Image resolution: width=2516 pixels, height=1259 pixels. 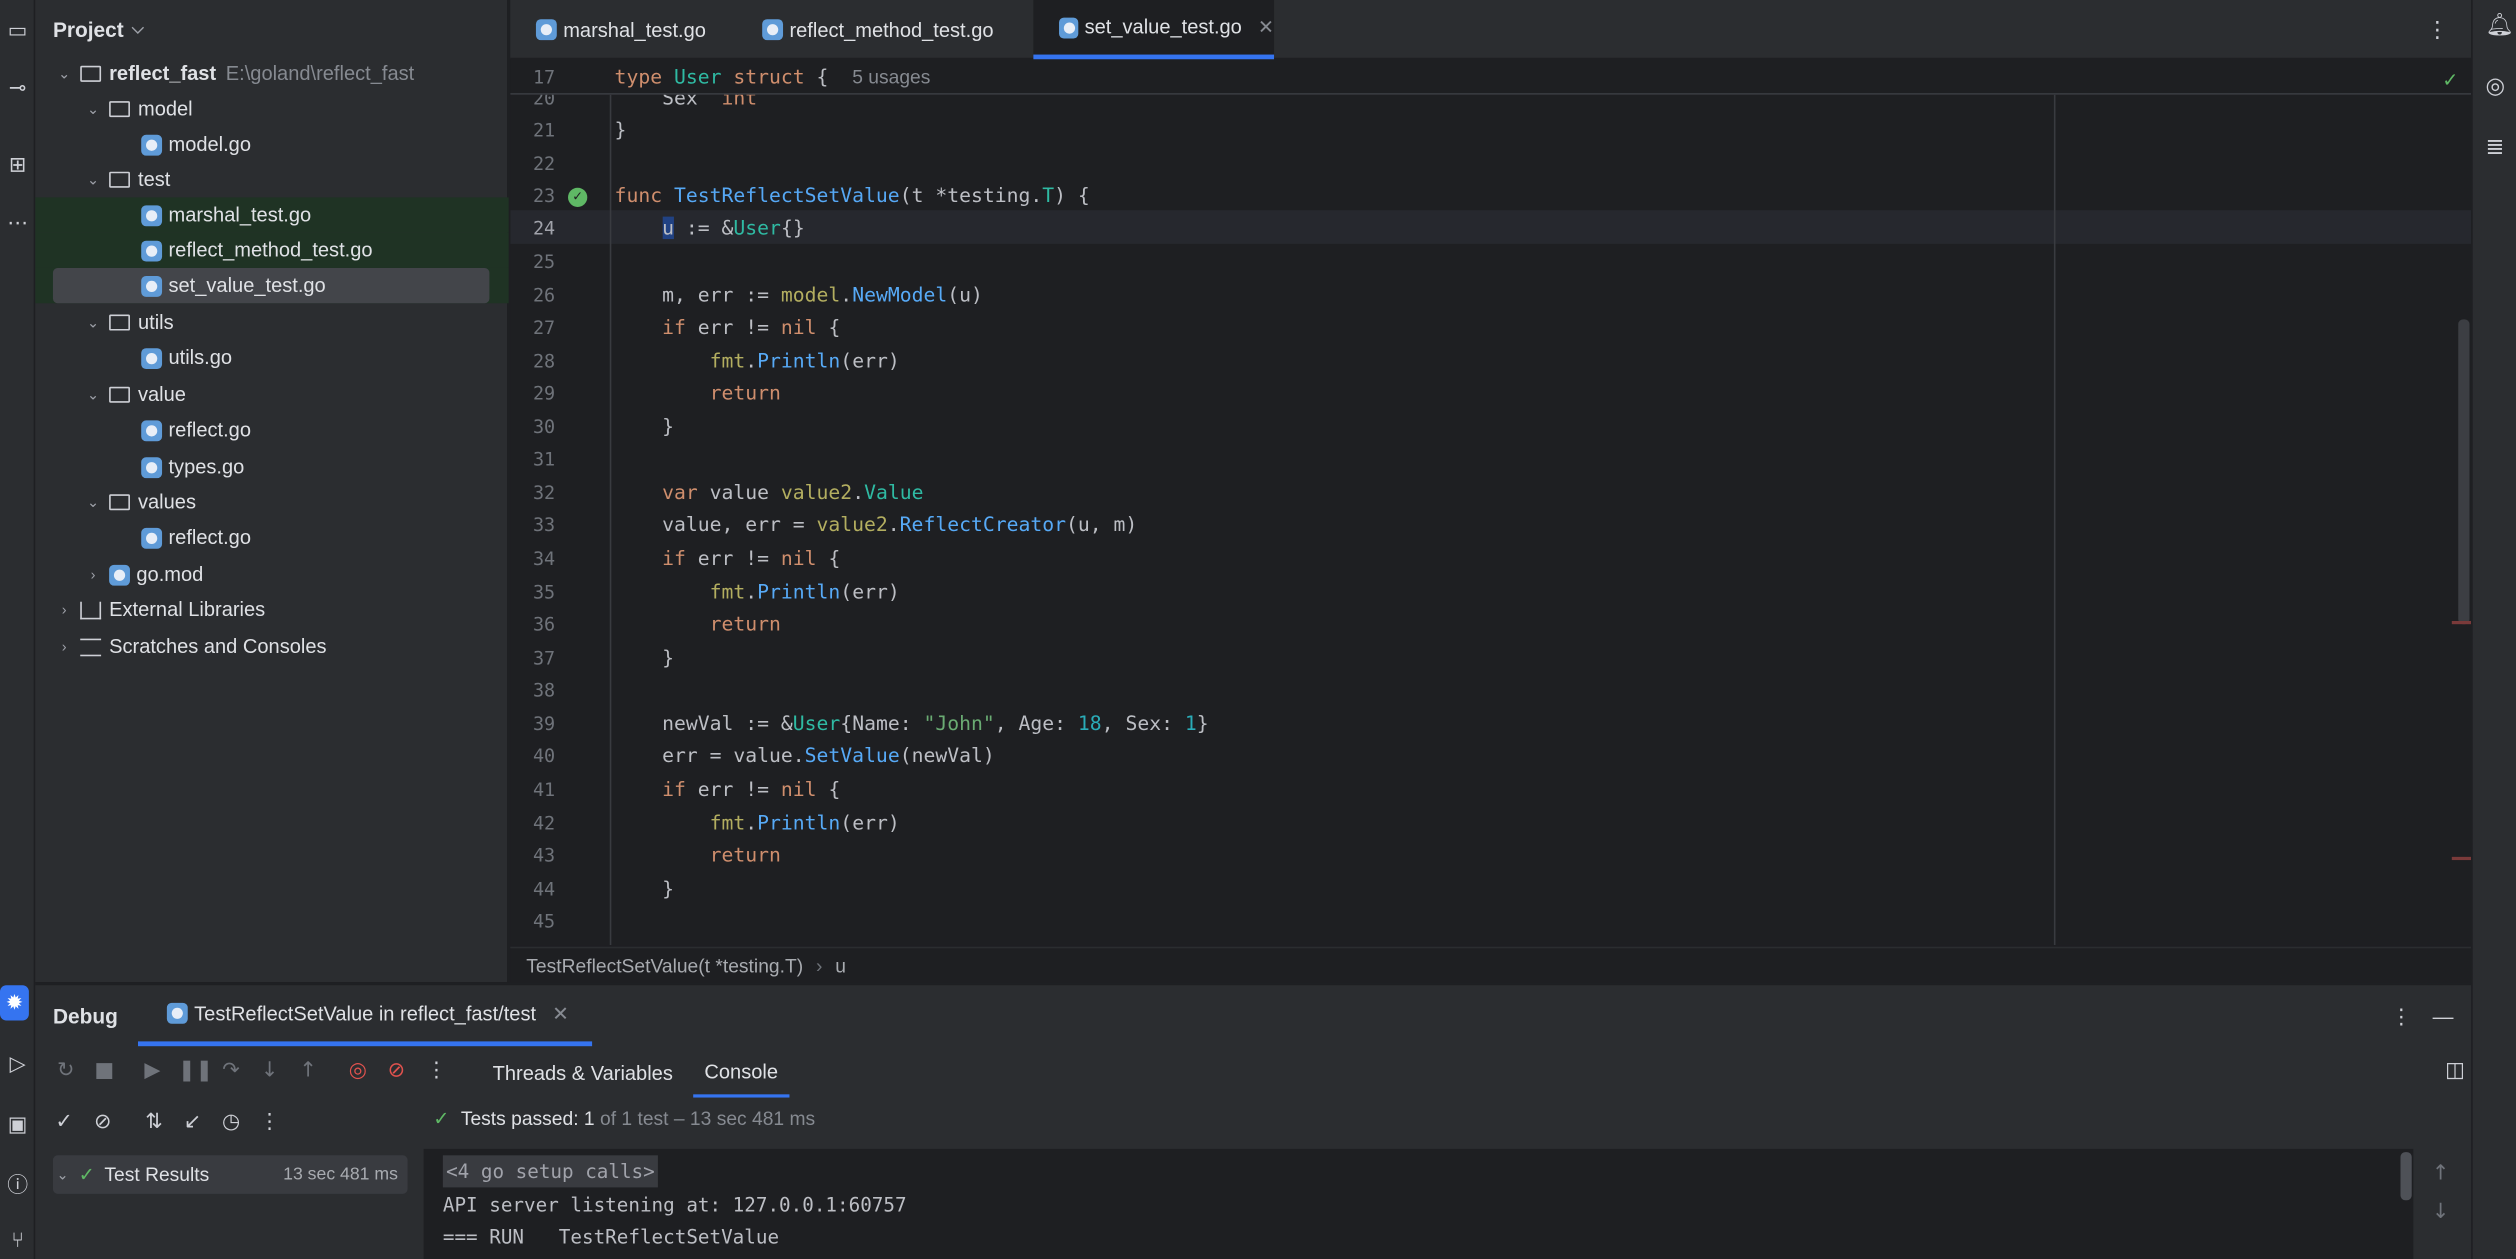 What do you see at coordinates (2461, 858) in the screenshot?
I see `error-stripe-mark` at bounding box center [2461, 858].